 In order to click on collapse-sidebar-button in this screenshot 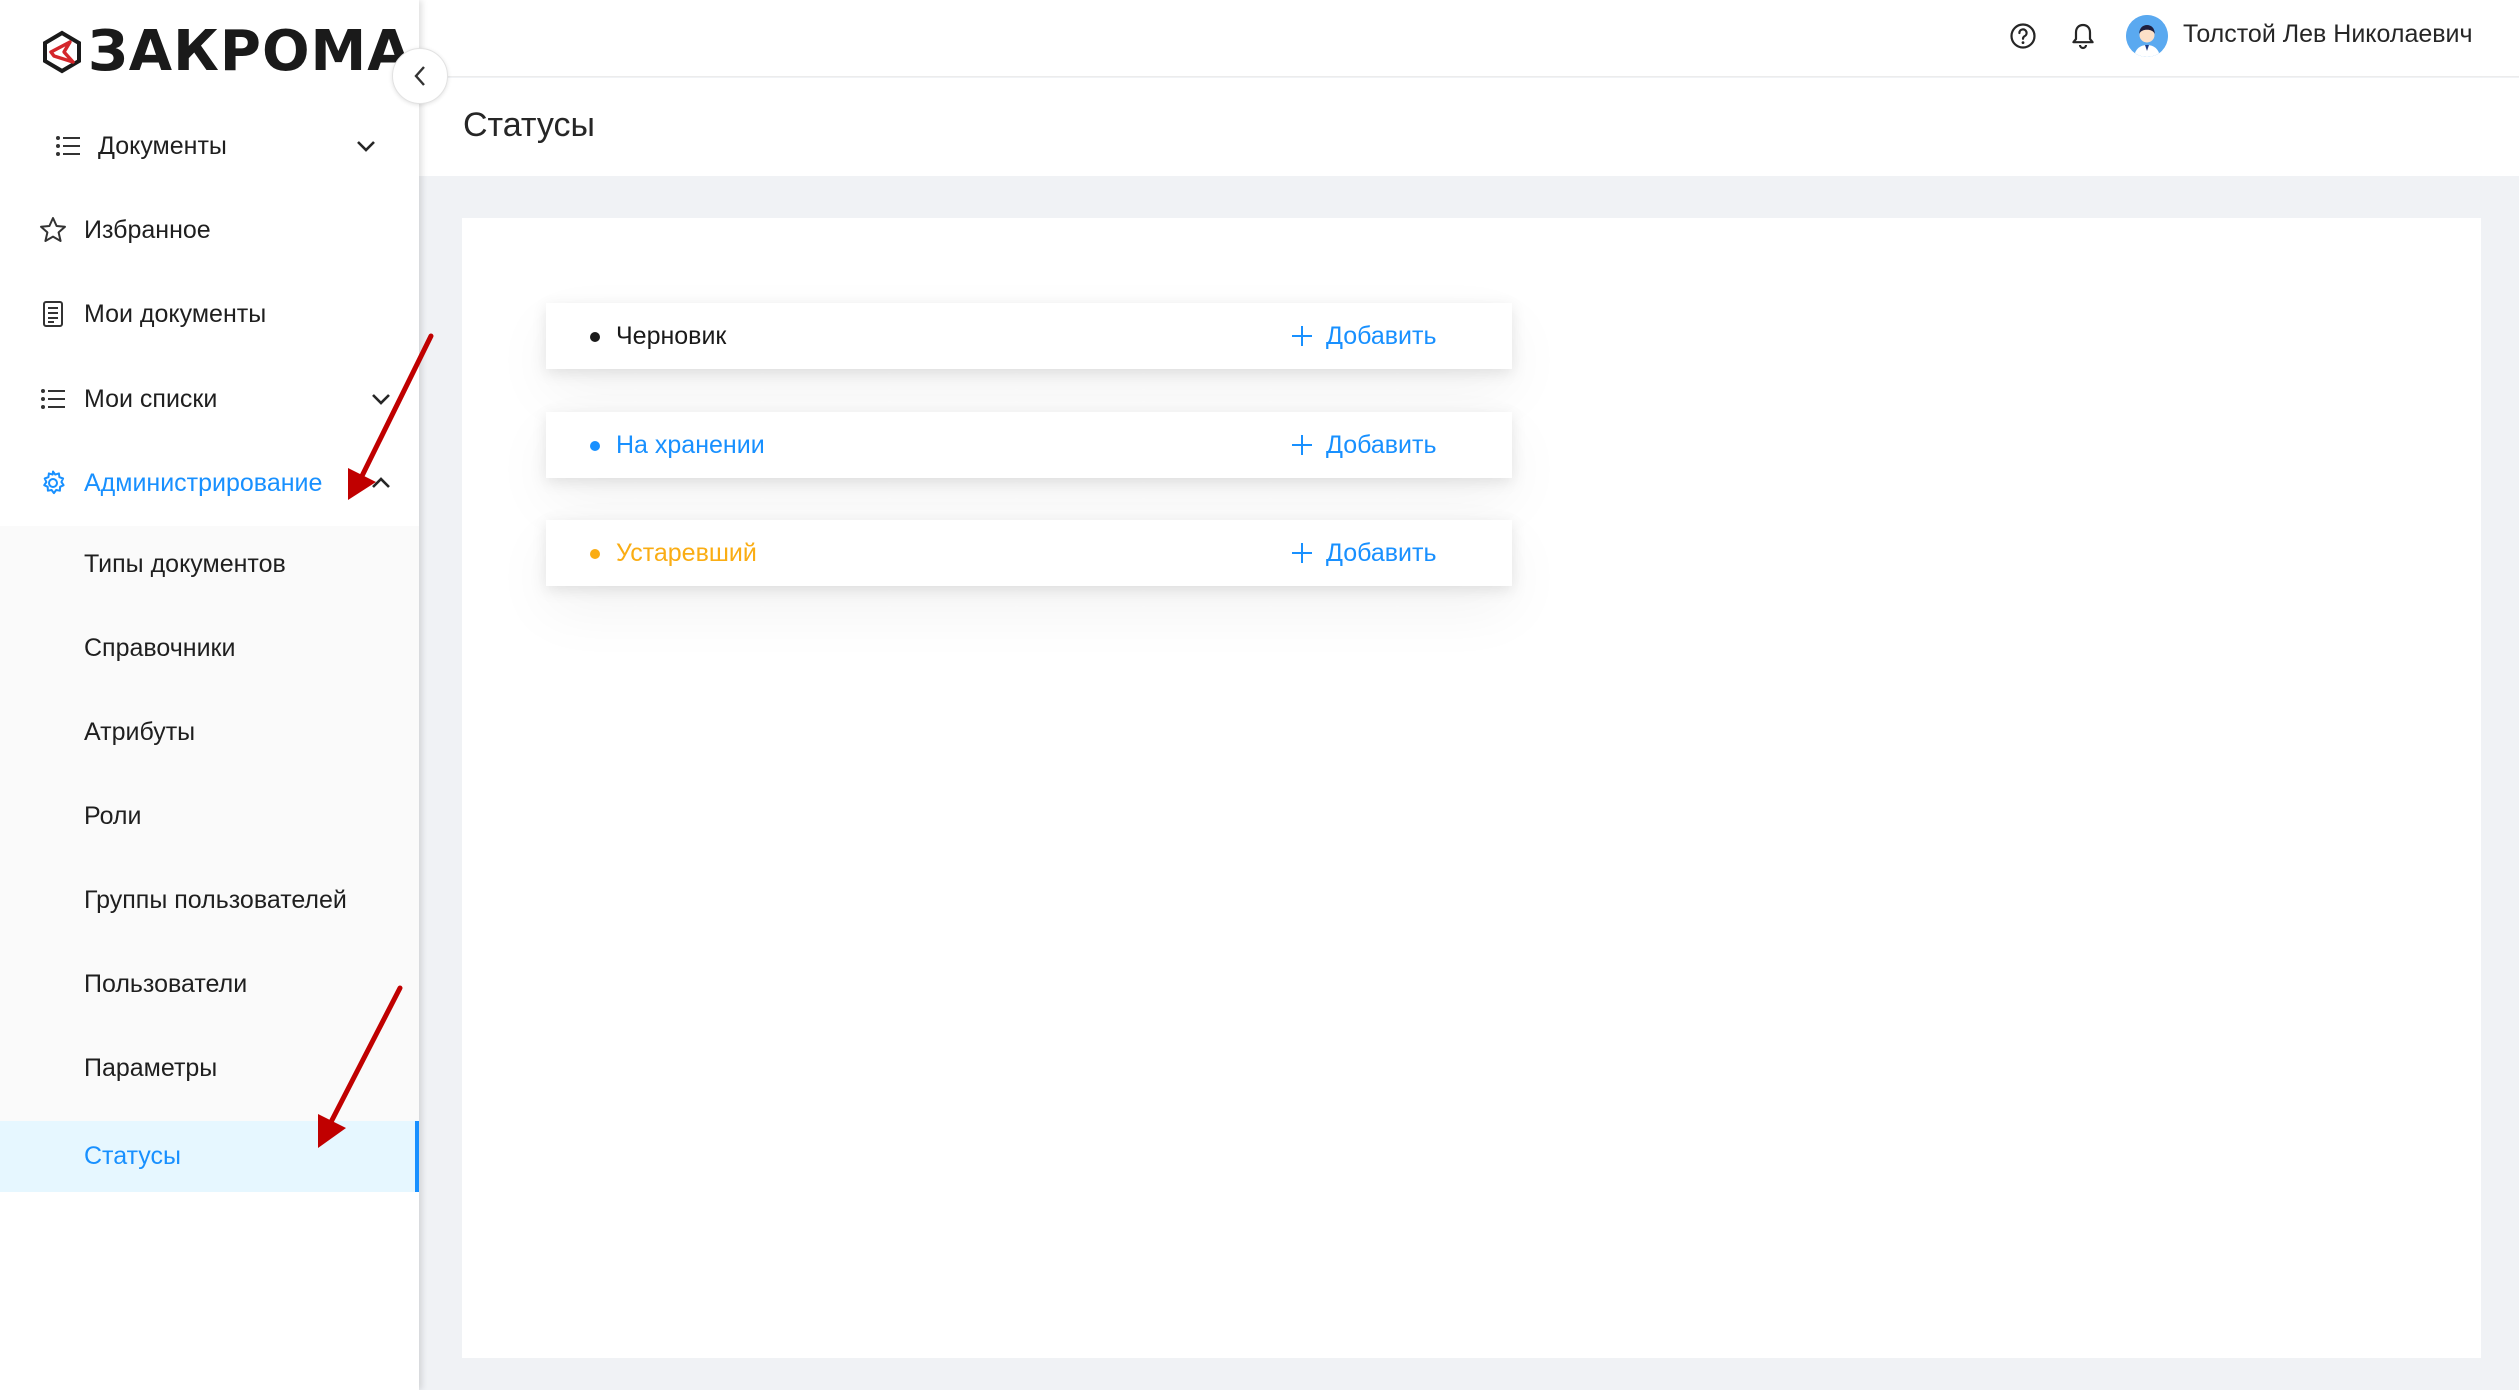, I will do `click(420, 76)`.